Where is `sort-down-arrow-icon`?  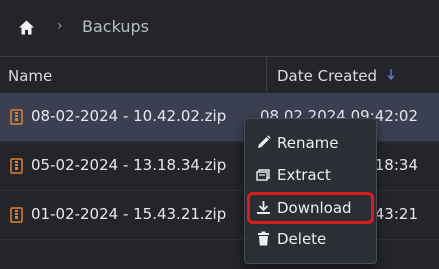 sort-down-arrow-icon is located at coordinates (391, 74).